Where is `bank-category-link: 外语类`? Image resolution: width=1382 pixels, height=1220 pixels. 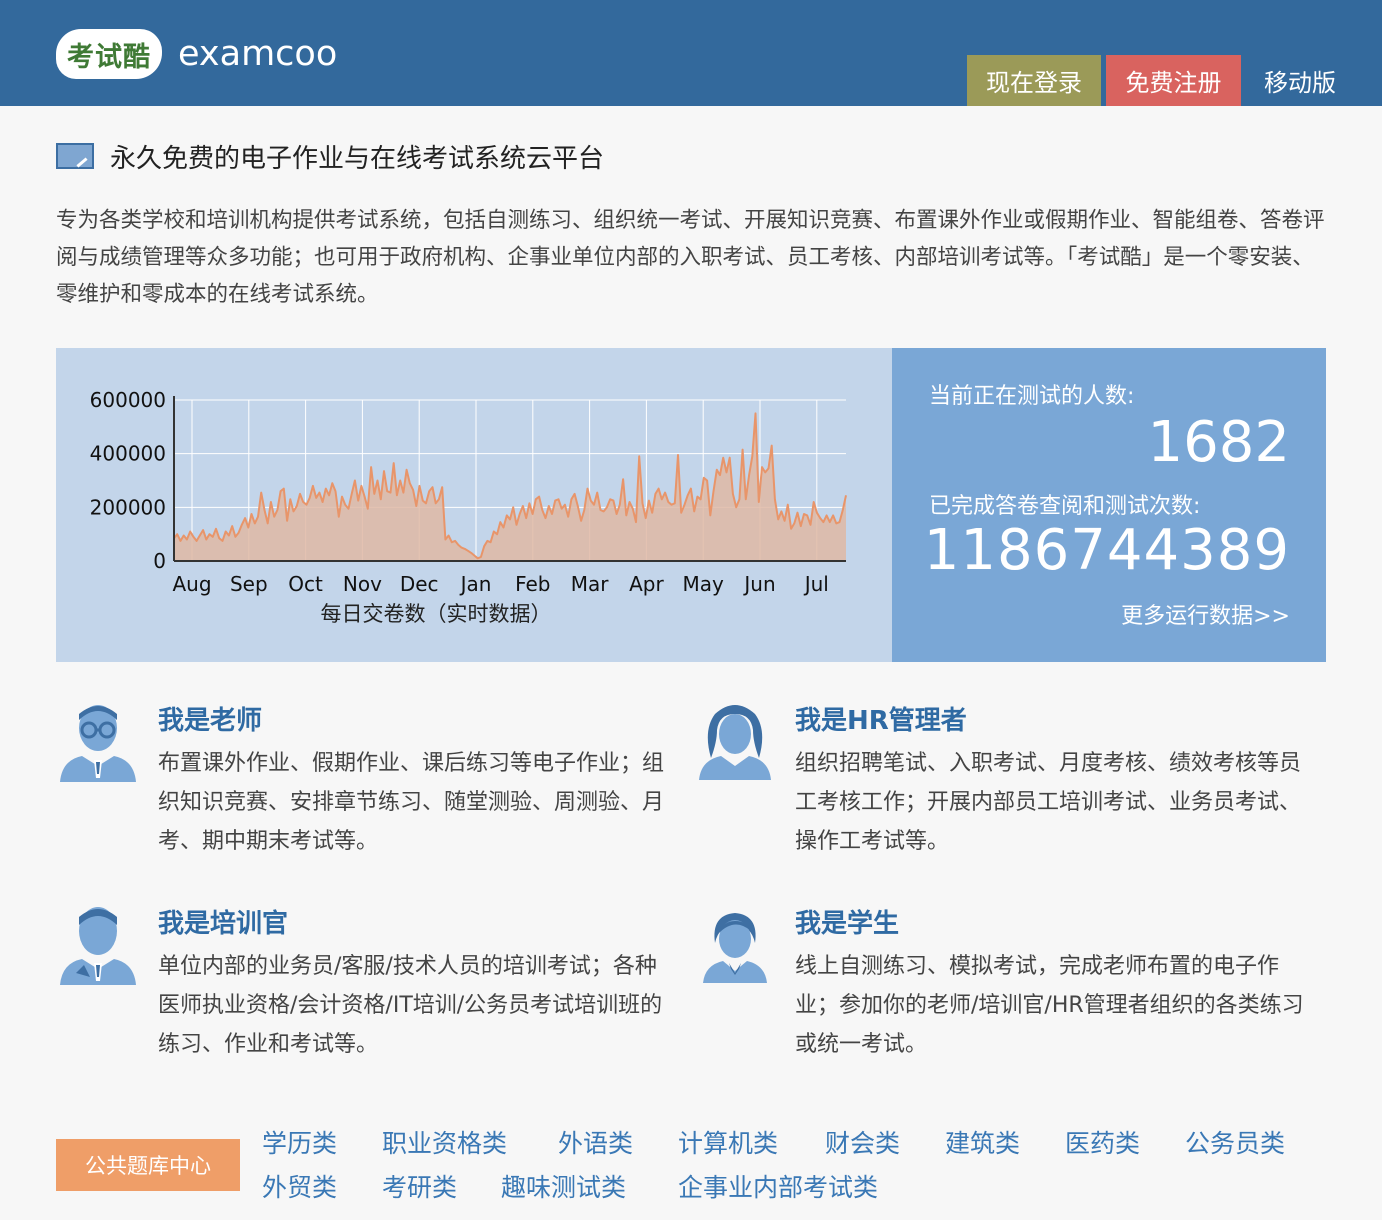
bank-category-link: 外语类 is located at coordinates (595, 1142).